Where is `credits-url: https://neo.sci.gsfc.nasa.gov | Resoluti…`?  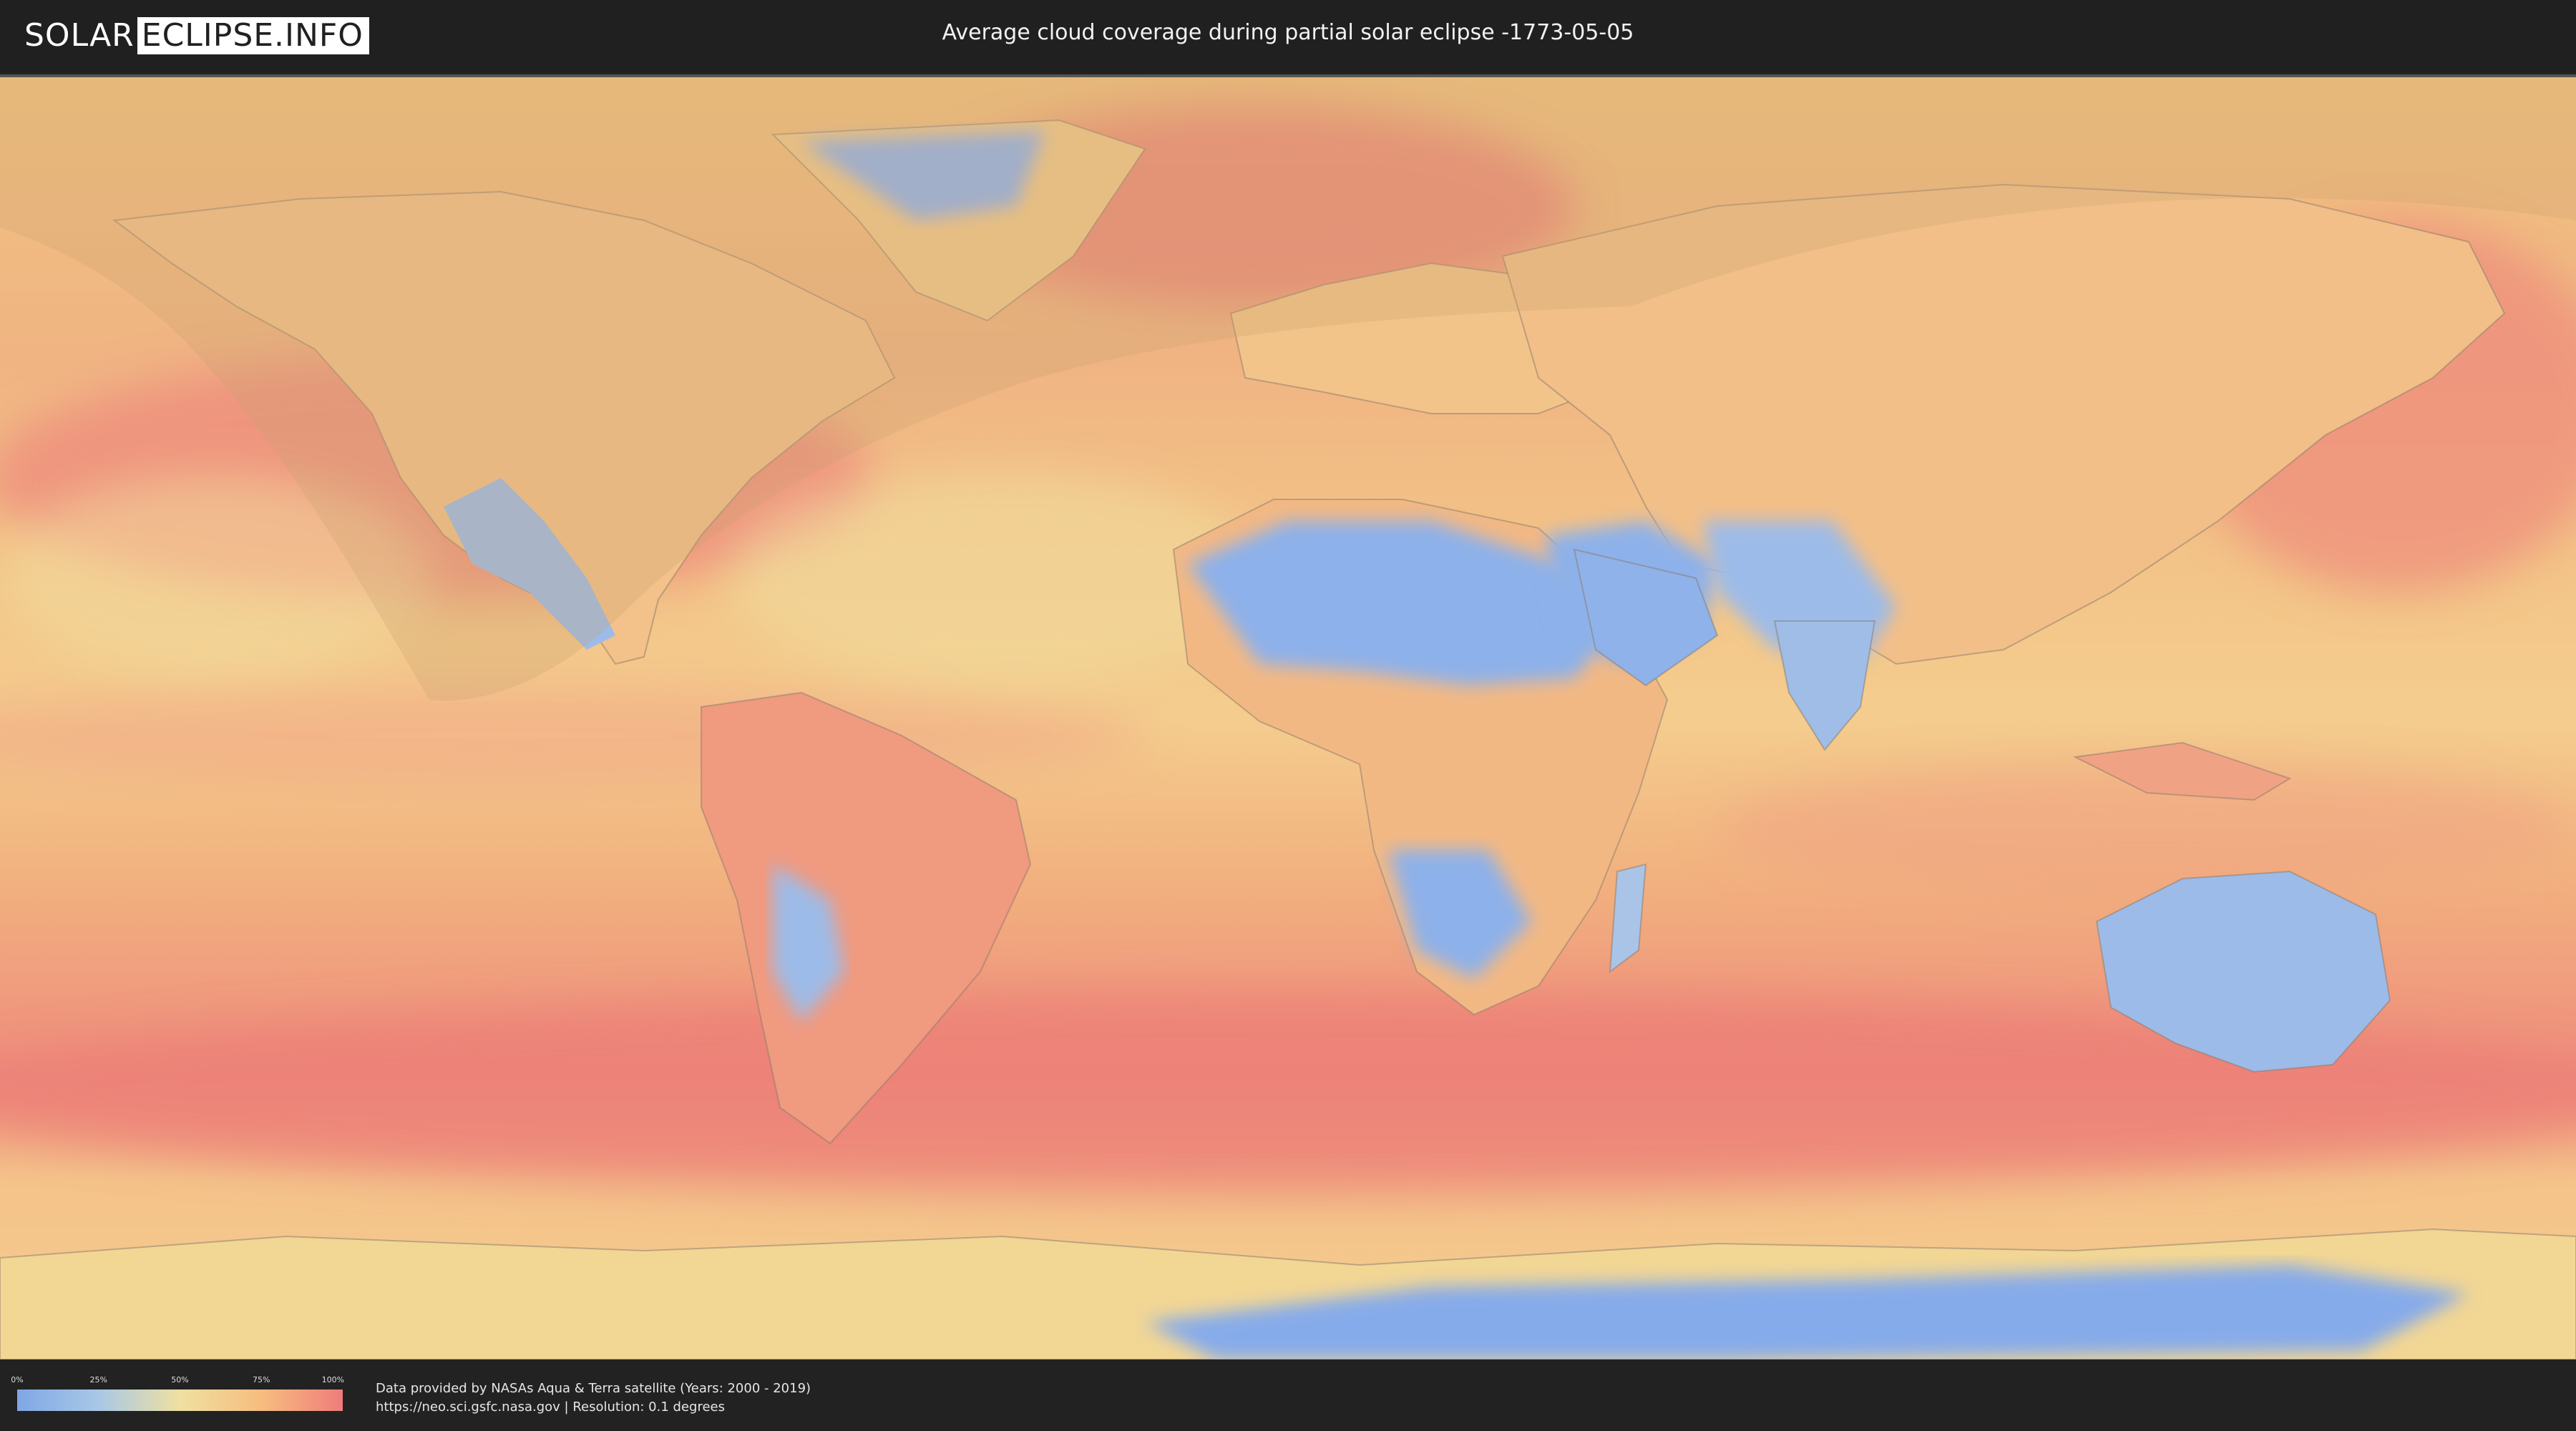 credits-url: https://neo.sci.gsfc.nasa.gov | Resoluti… is located at coordinates (593, 1407).